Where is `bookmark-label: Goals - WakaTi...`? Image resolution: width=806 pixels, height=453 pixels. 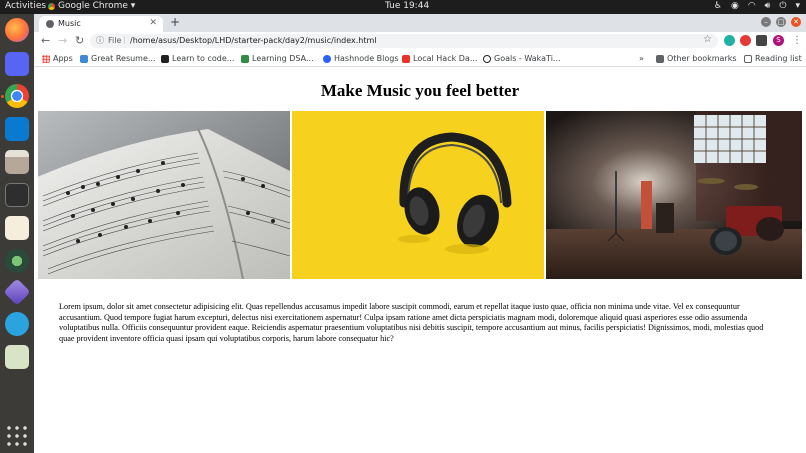 bookmark-label: Goals - WakaTi... is located at coordinates (527, 58).